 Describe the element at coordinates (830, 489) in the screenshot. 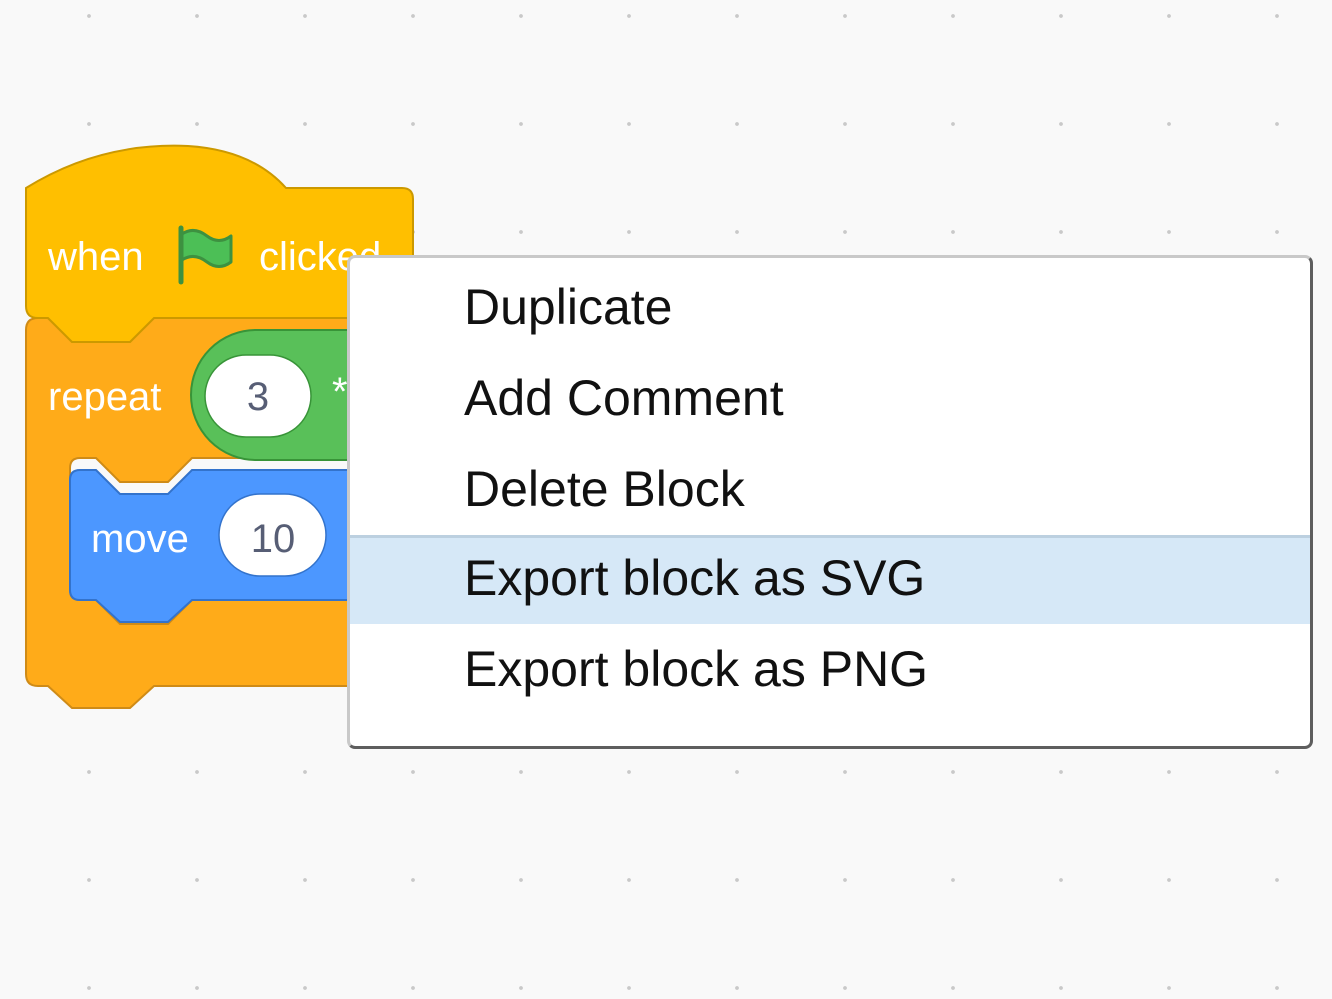

I see `menu-item-delete-block: Delete Block` at that location.